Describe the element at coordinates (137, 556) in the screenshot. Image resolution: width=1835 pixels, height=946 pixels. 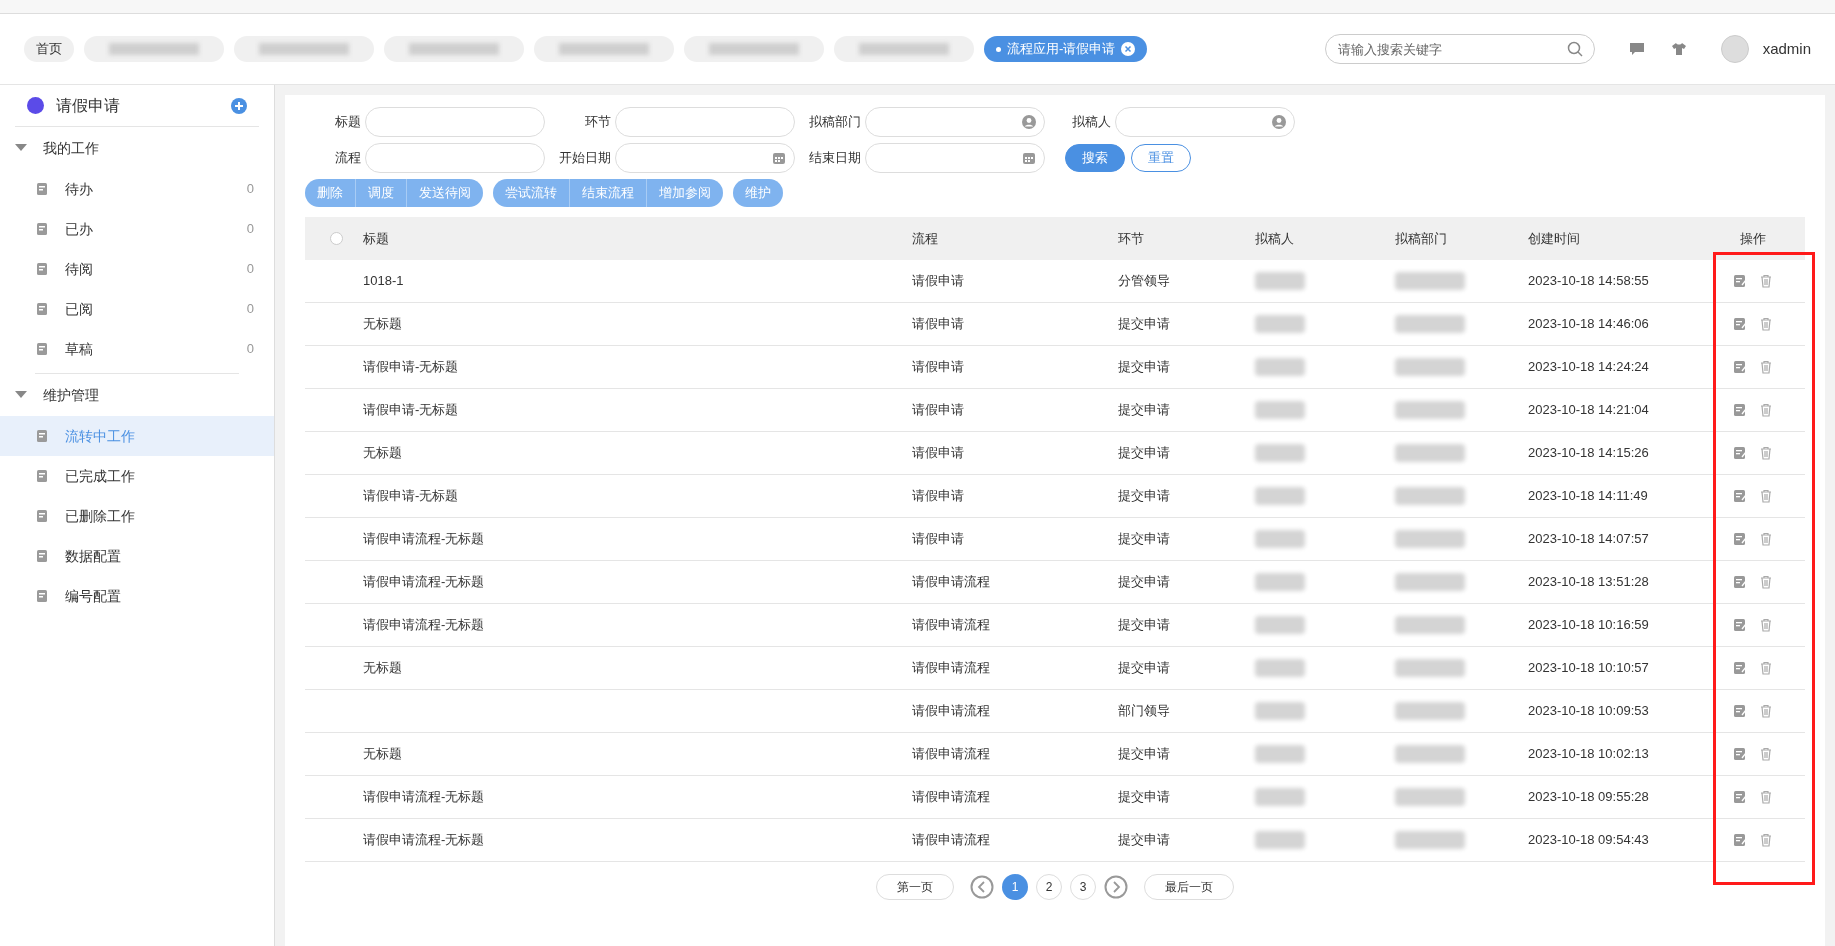
I see `menu-item: 数据配置` at that location.